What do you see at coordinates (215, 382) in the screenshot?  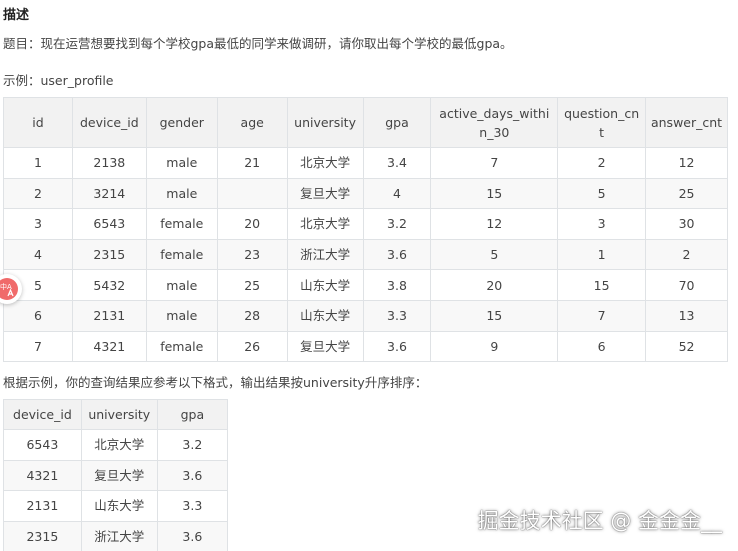 I see `result-instruction-text: 根据示例，你的查询结果应参考以下格式，输出结果按university升序排序：` at bounding box center [215, 382].